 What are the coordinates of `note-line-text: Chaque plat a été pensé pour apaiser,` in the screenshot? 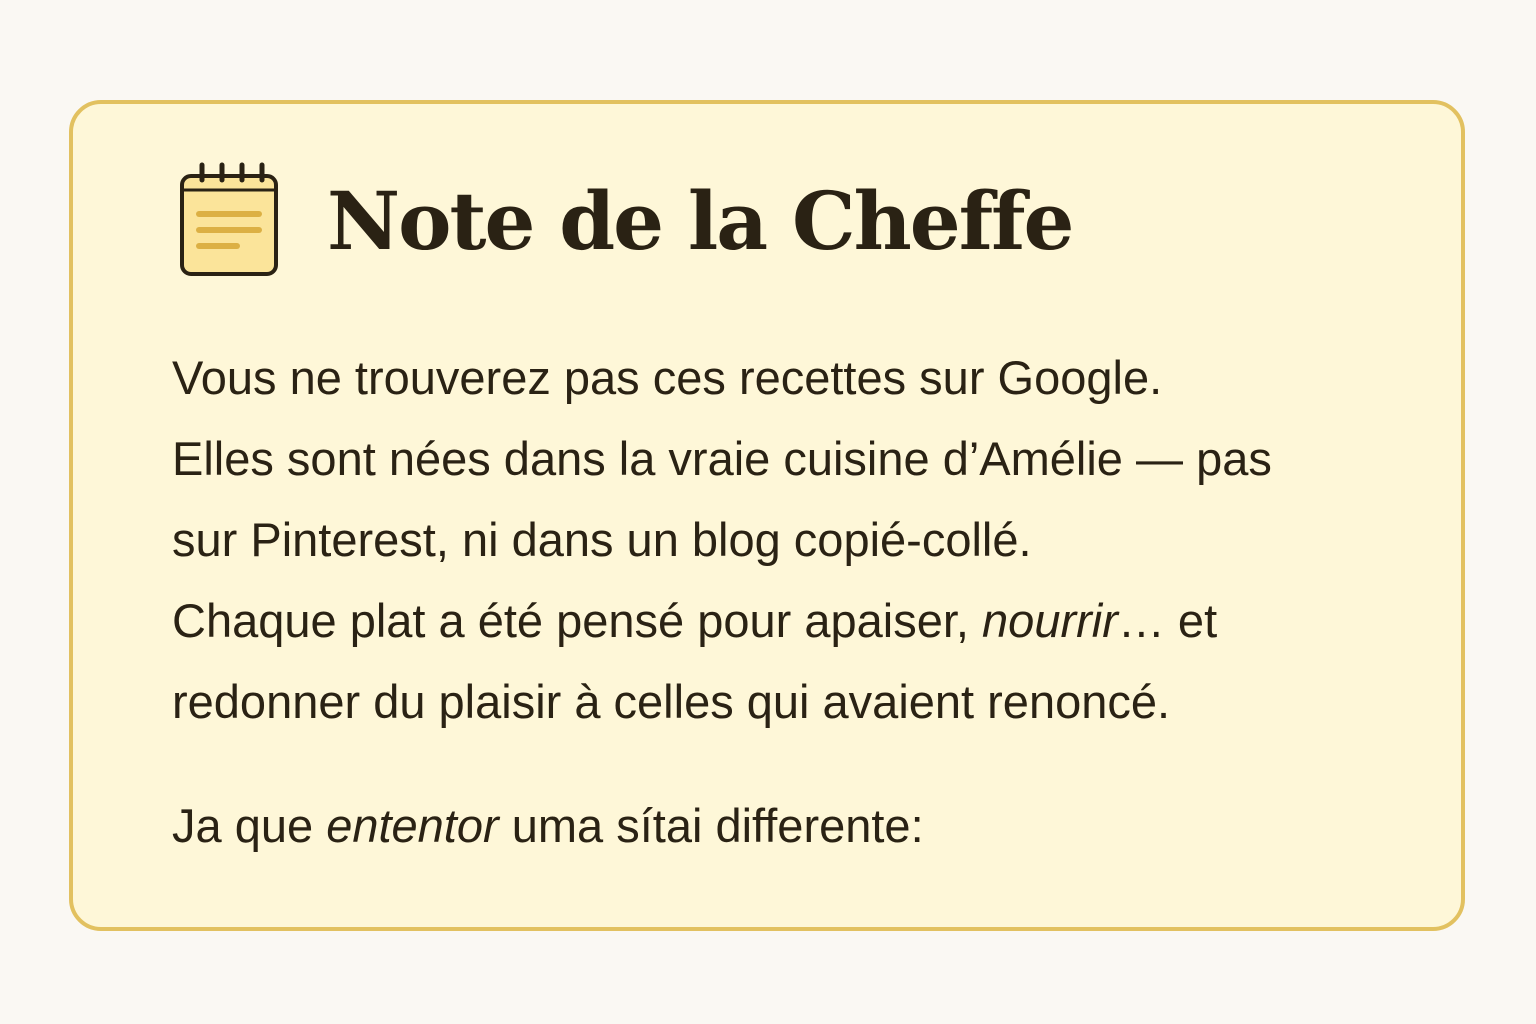 It's located at (577, 620).